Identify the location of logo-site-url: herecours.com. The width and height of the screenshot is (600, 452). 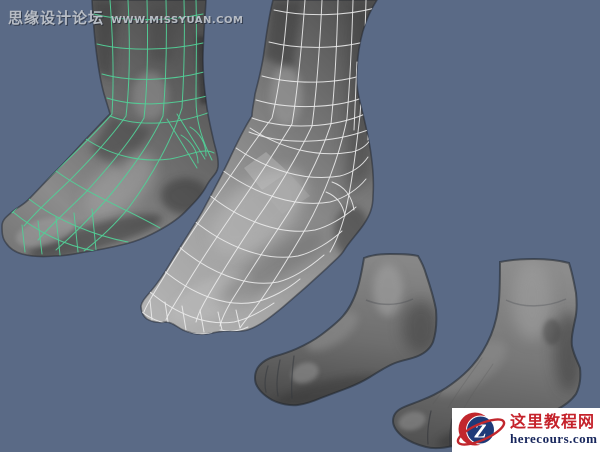
(554, 439).